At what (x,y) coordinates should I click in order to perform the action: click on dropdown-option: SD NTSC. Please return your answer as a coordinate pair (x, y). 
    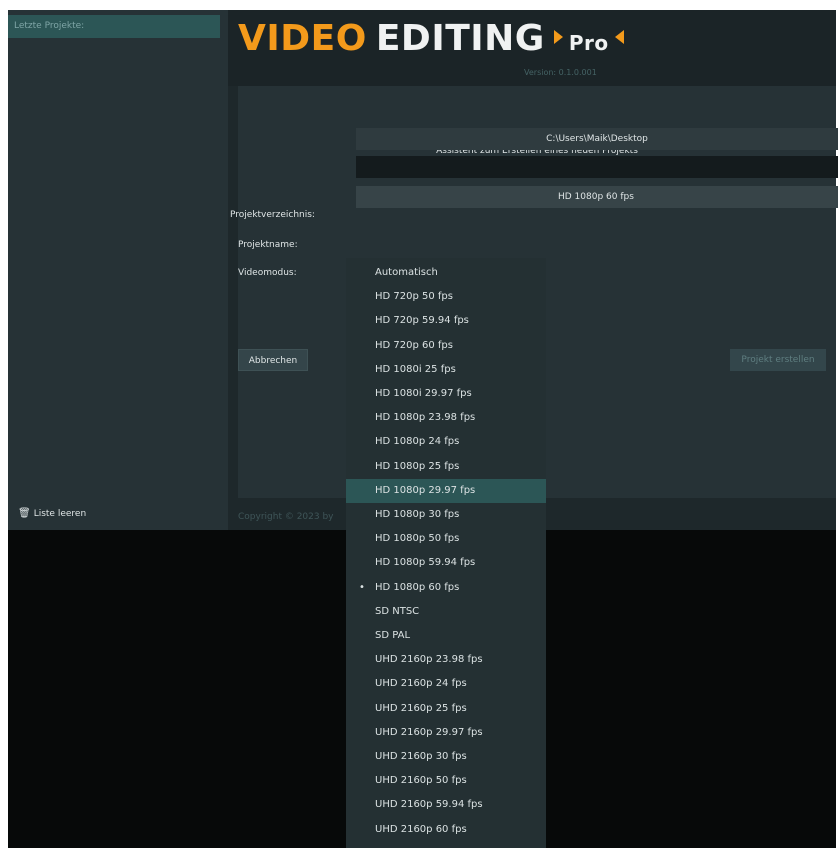
    Looking at the image, I should click on (446, 612).